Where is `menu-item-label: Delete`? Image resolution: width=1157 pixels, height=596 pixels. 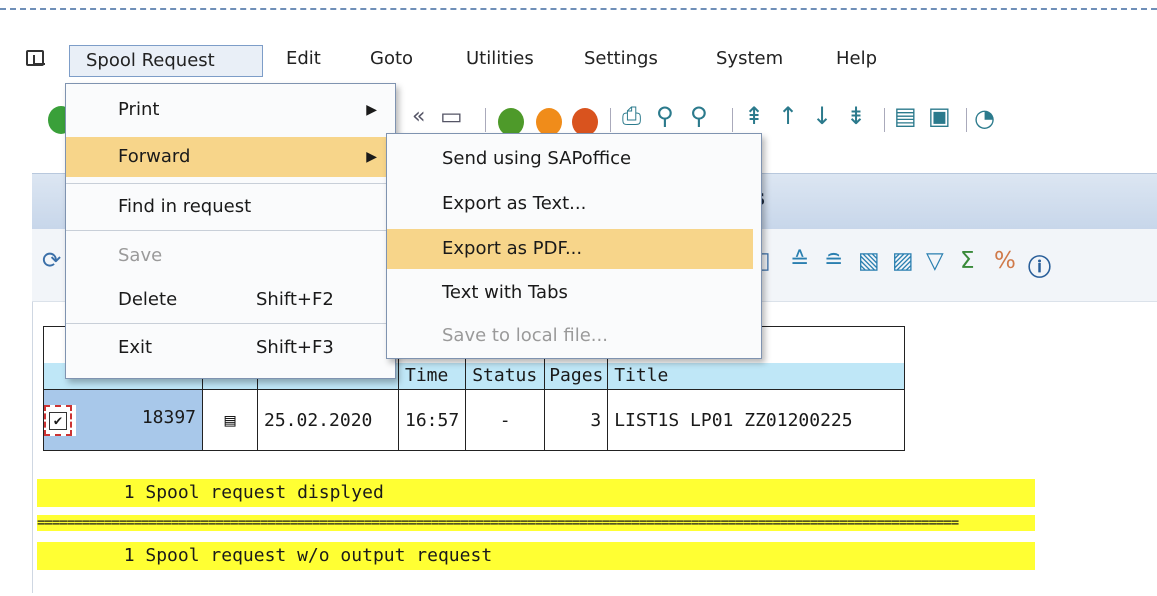 menu-item-label: Delete is located at coordinates (148, 299).